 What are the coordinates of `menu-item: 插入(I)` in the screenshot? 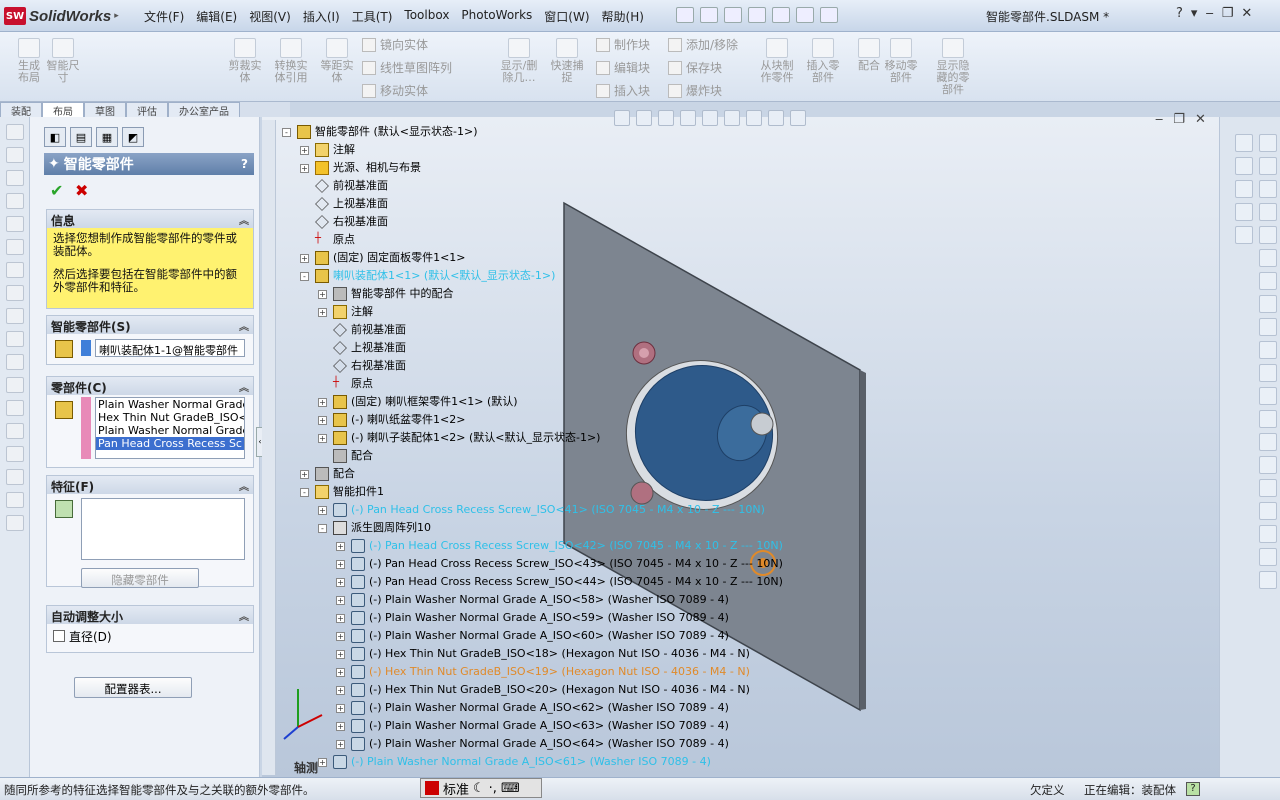 It's located at (321, 16).